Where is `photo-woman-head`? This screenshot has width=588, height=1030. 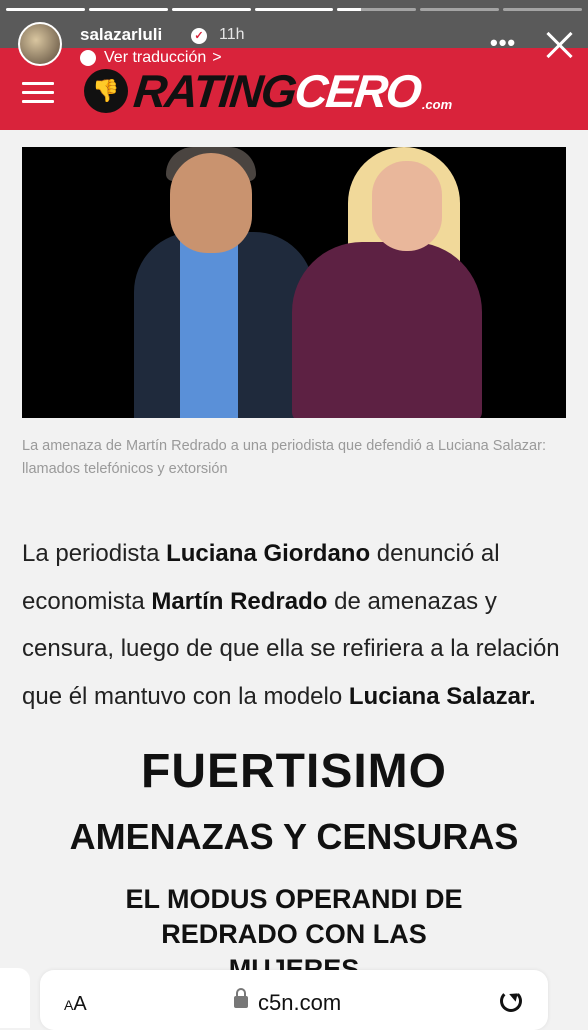
photo-woman-head is located at coordinates (407, 206).